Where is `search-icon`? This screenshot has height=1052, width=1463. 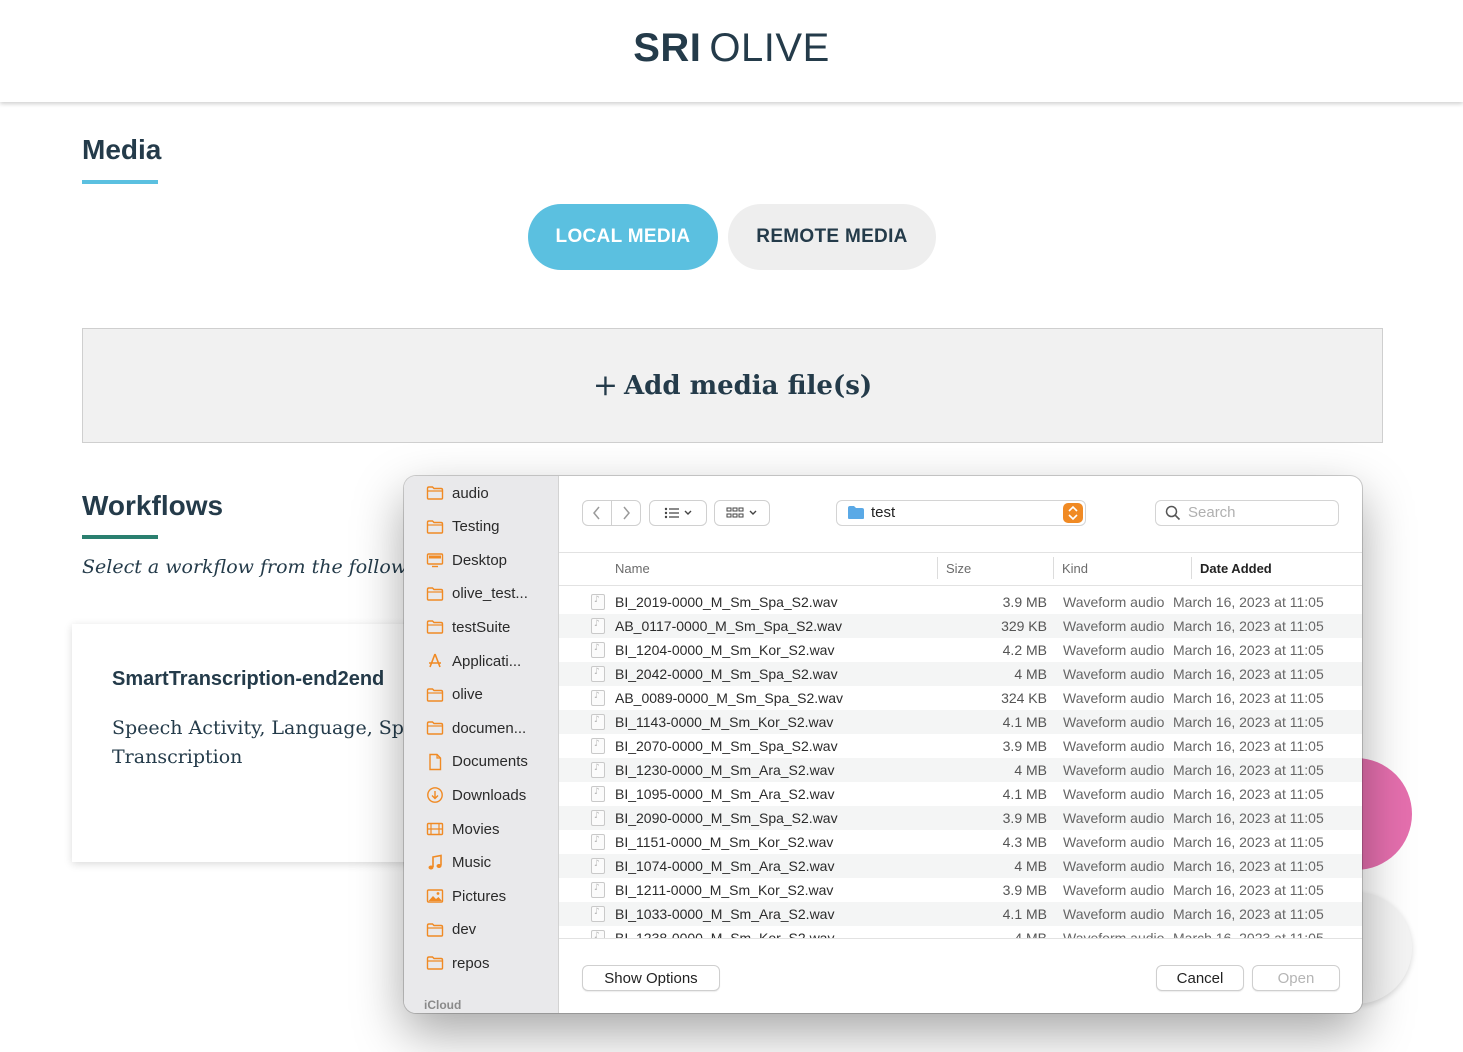 search-icon is located at coordinates (1173, 513).